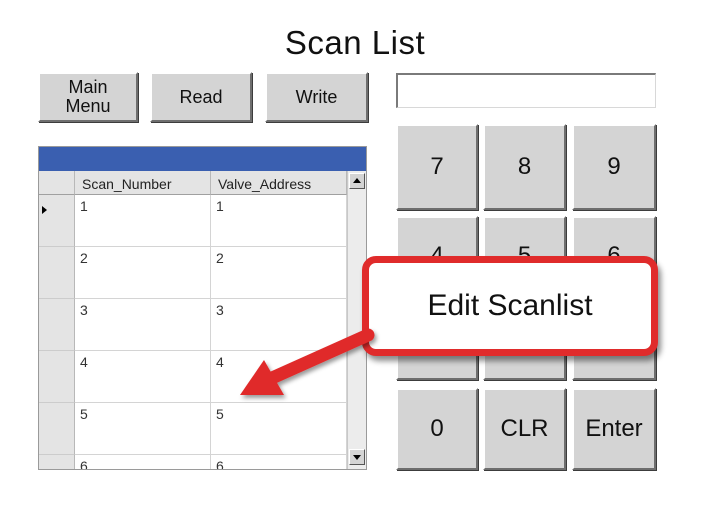  Describe the element at coordinates (279, 429) in the screenshot. I see `cell-valve-address: 5` at that location.